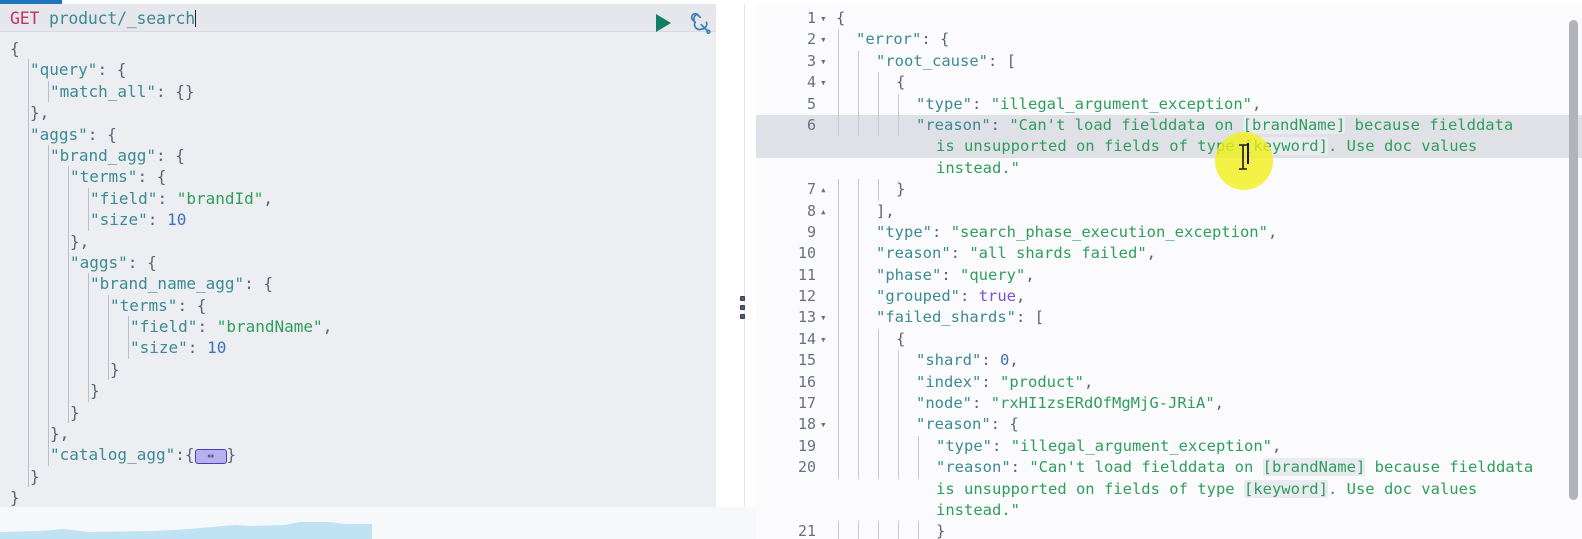  What do you see at coordinates (967, 424) in the screenshot?
I see `response-line-text: "reason": {` at bounding box center [967, 424].